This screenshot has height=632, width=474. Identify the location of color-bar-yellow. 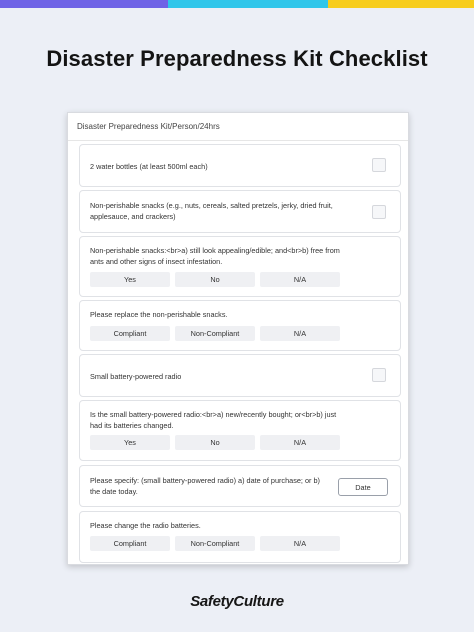
(401, 4).